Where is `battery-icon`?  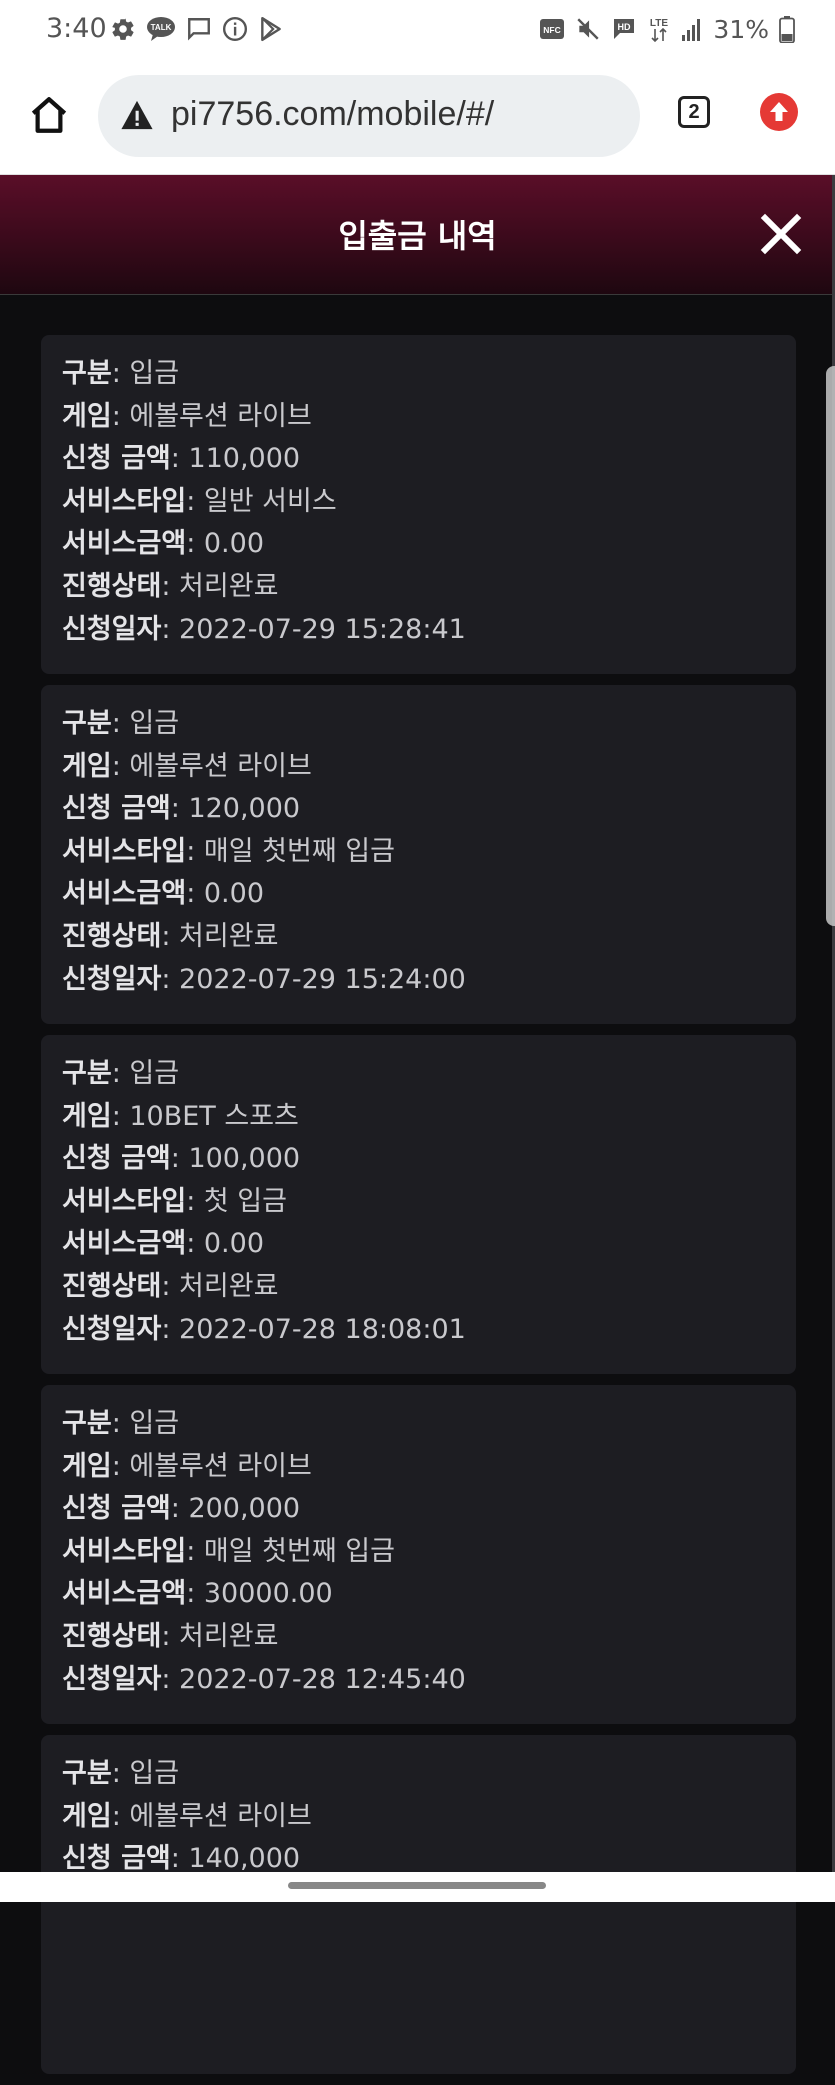 battery-icon is located at coordinates (787, 29).